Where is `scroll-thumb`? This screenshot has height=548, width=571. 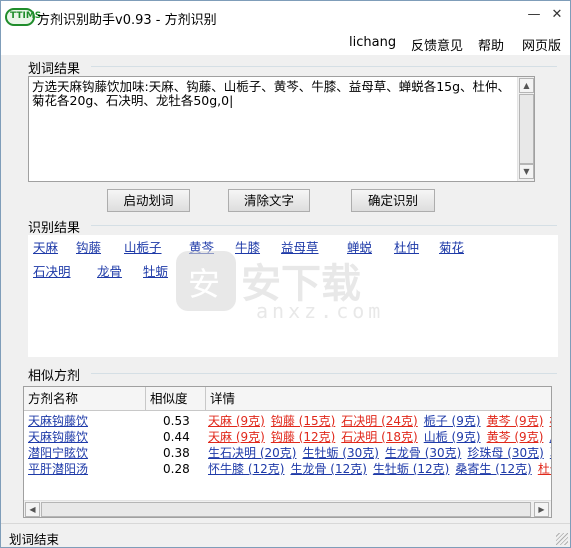
scroll-thumb is located at coordinates (526, 129).